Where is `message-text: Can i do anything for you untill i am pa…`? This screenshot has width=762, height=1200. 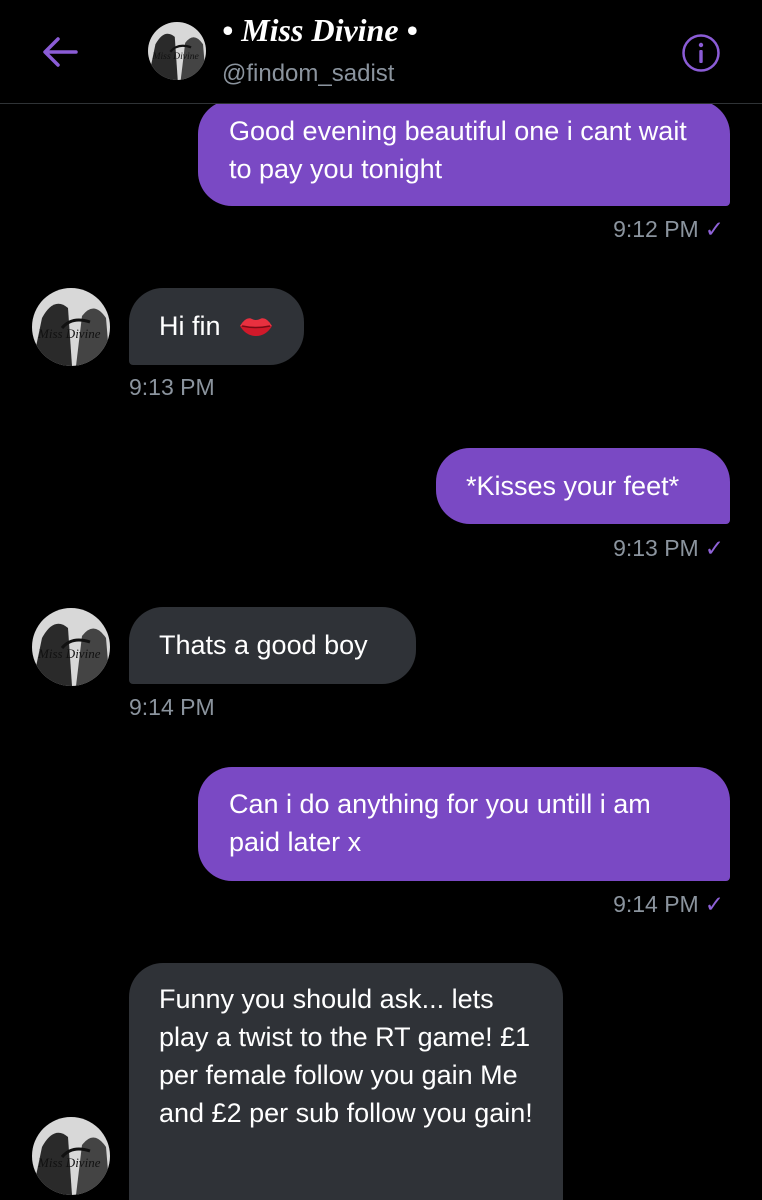
message-text: Can i do anything for you untill i am pa… is located at coordinates (440, 823).